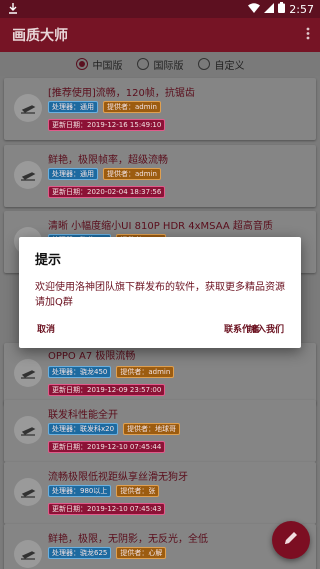 Image resolution: width=320 pixels, height=569 pixels. I want to click on radio-international: 国际版, so click(160, 64).